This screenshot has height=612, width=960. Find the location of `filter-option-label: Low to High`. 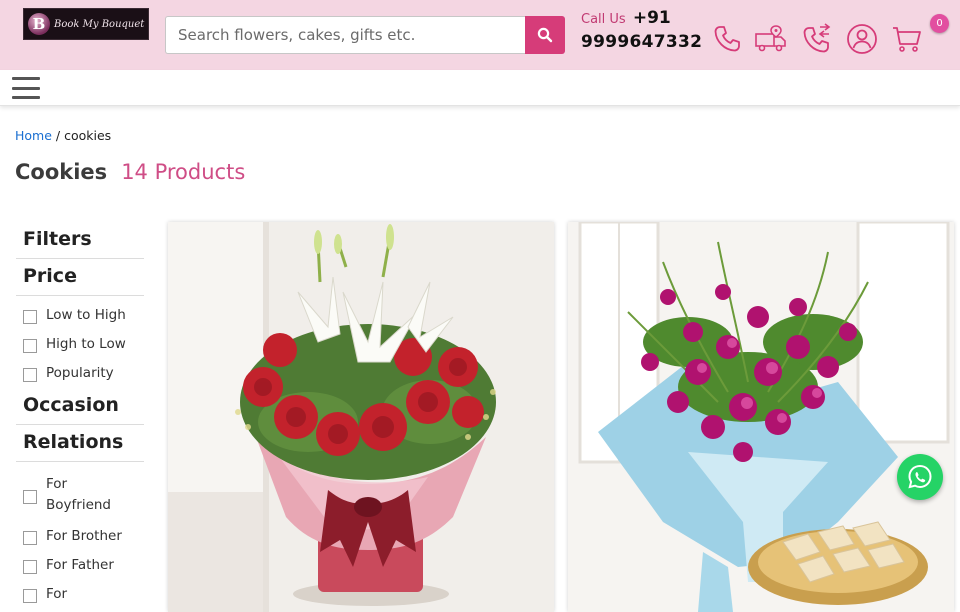

filter-option-label: Low to High is located at coordinates (86, 315).